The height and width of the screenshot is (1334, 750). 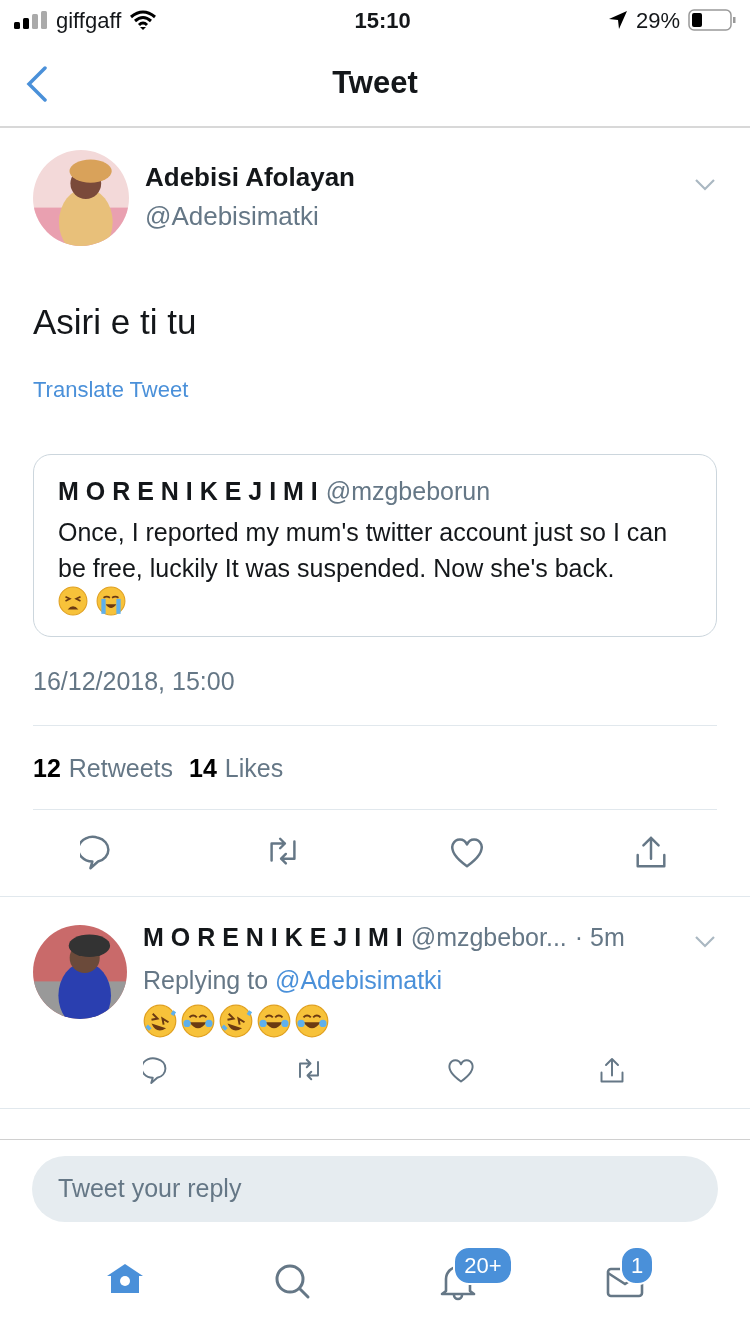 What do you see at coordinates (599, 937) in the screenshot?
I see `reply-time: · 5m` at bounding box center [599, 937].